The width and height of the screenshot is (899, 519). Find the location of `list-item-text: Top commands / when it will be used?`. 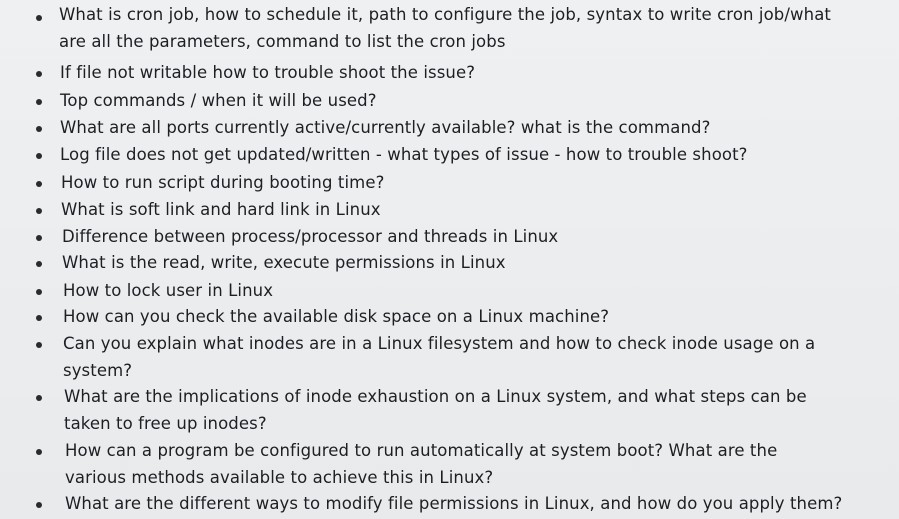

list-item-text: Top commands / when it will be used? is located at coordinates (218, 100).